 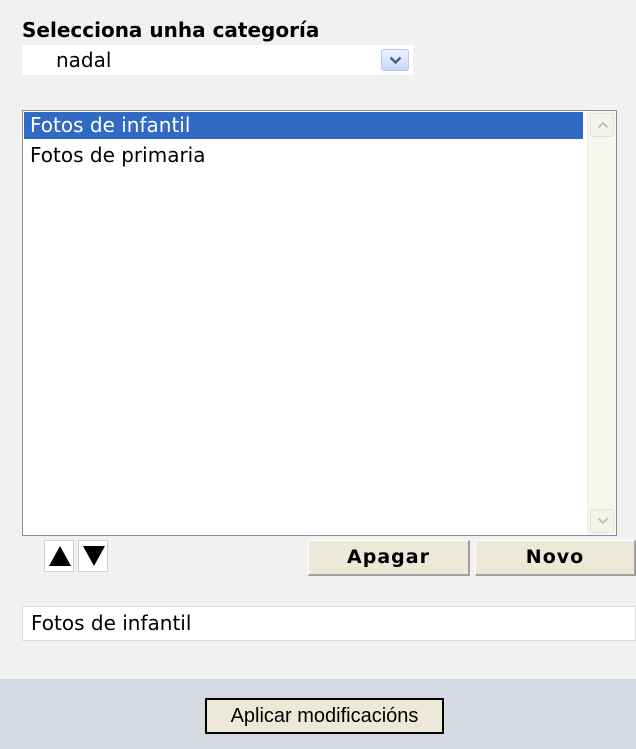 I want to click on move-down-button, so click(x=93, y=556).